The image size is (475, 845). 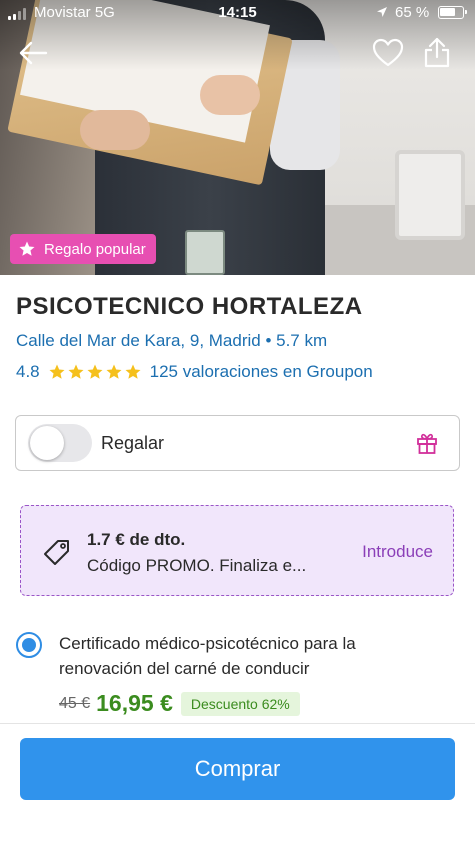 What do you see at coordinates (75, 703) in the screenshot?
I see `original-price: 45 €` at bounding box center [75, 703].